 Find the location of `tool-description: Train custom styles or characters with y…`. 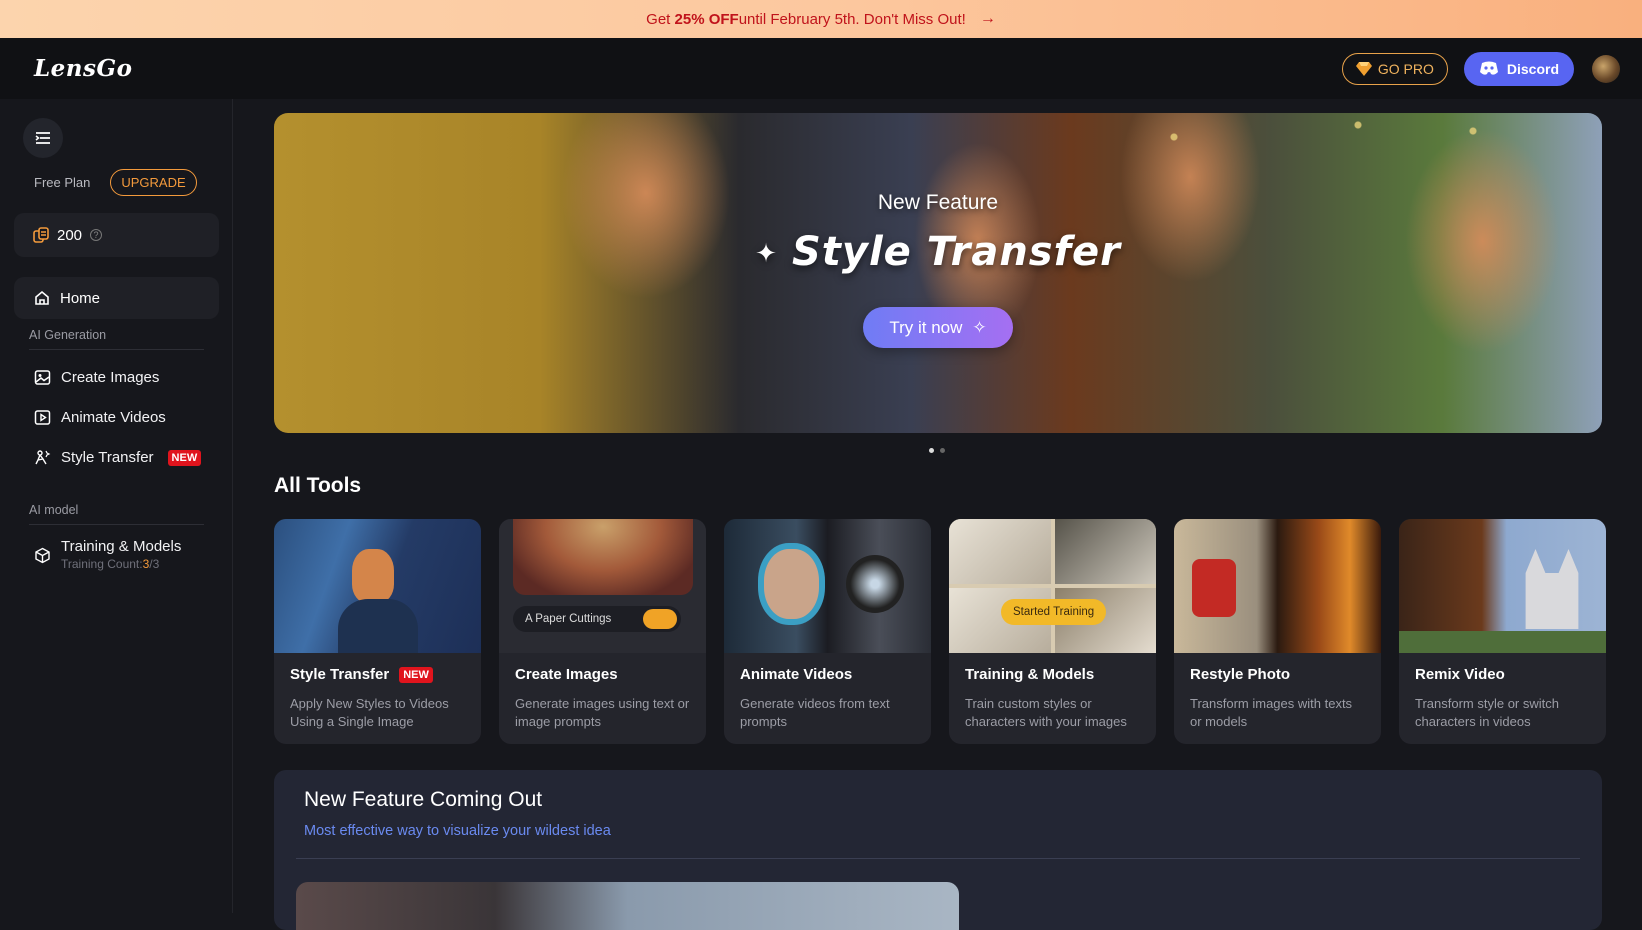

tool-description: Train custom styles or characters with y… is located at coordinates (1046, 712).